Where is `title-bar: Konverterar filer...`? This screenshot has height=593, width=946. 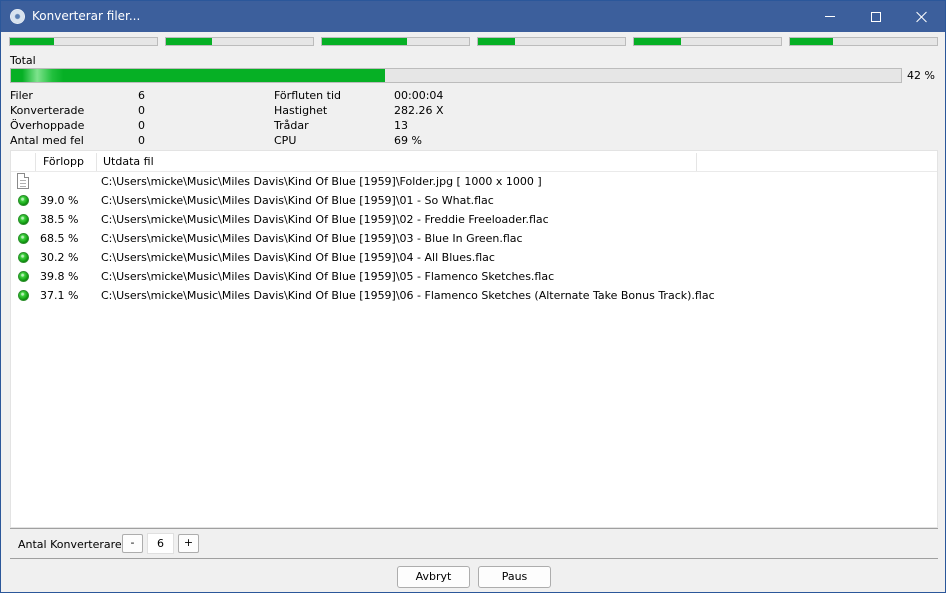 title-bar: Konverterar filer... is located at coordinates (473, 16).